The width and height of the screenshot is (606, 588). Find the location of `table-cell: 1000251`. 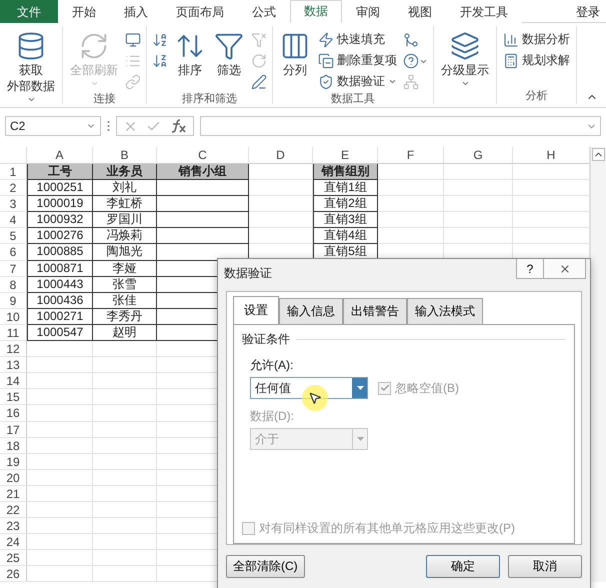

table-cell: 1000251 is located at coordinates (60, 188).